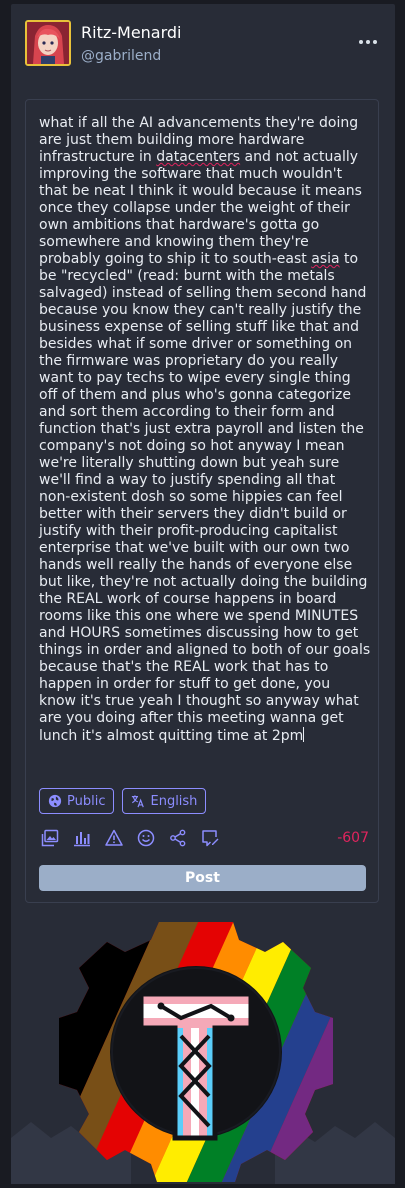 The image size is (405, 1188). I want to click on language-button: English, so click(164, 801).